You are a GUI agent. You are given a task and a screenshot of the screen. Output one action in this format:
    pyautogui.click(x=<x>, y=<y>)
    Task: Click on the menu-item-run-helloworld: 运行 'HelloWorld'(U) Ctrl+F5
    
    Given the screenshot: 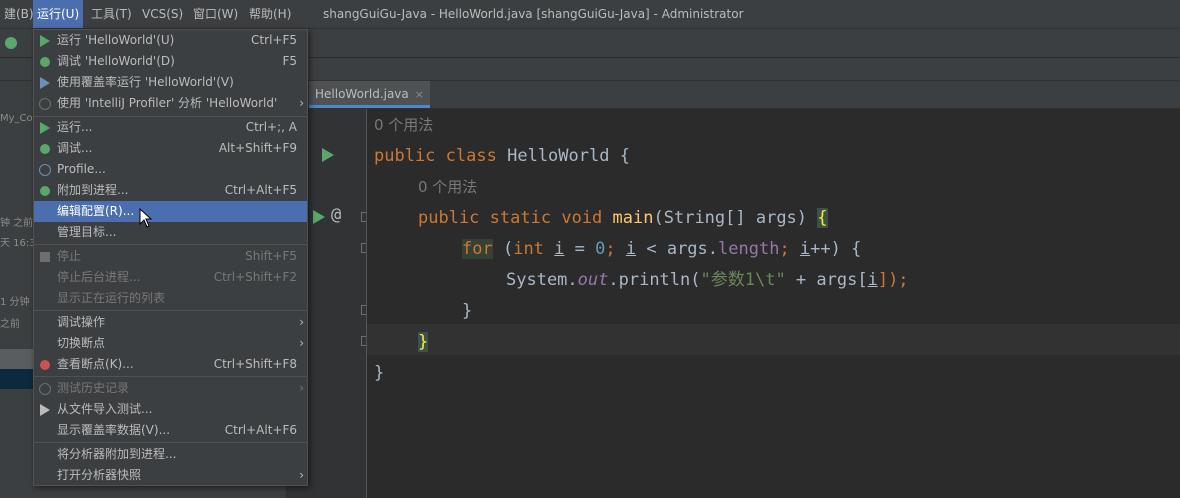 What is the action you would take?
    pyautogui.click(x=170, y=40)
    